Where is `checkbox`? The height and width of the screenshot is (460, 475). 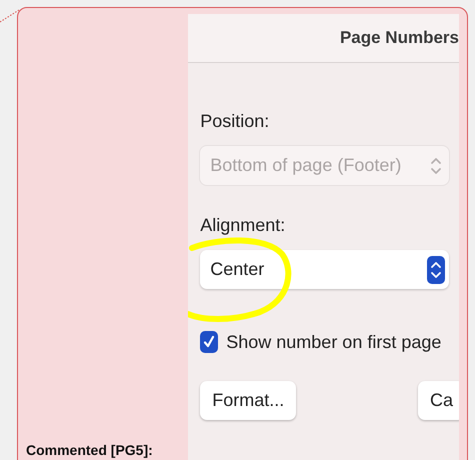
checkbox is located at coordinates (209, 342).